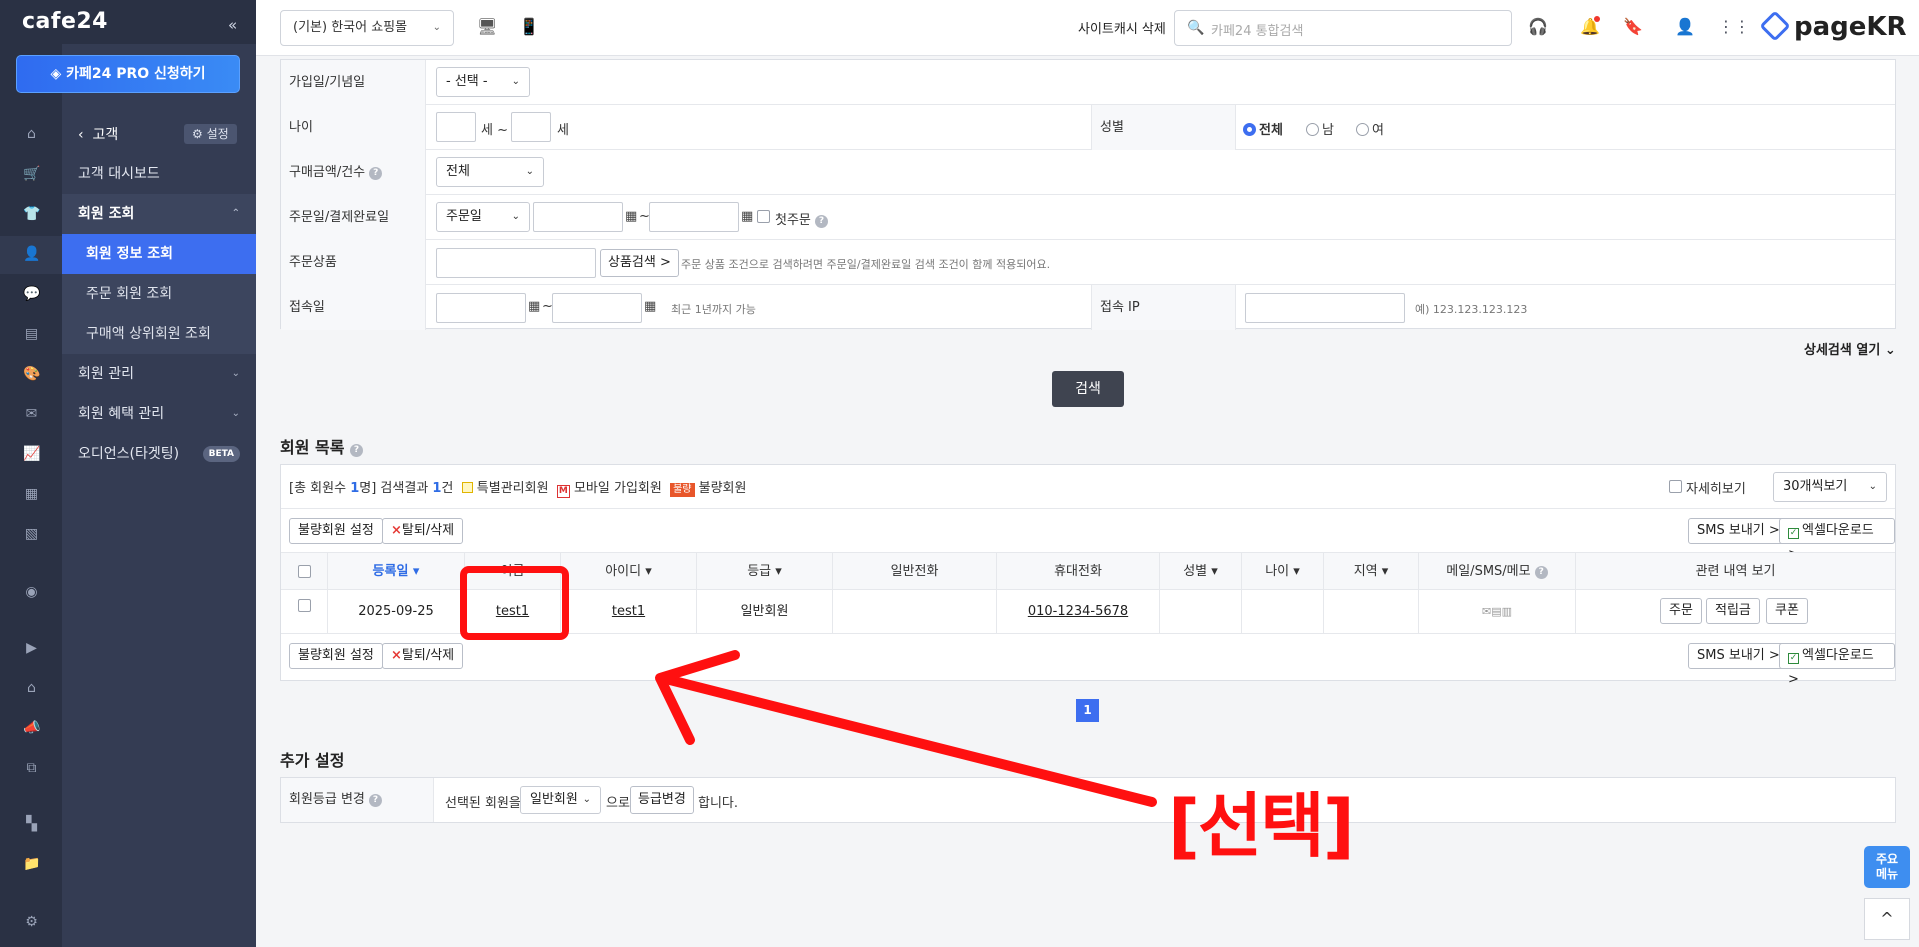 This screenshot has width=1919, height=947. What do you see at coordinates (159, 294) in the screenshot?
I see `sidebar-sub-order-member: 주문 회원 조회` at bounding box center [159, 294].